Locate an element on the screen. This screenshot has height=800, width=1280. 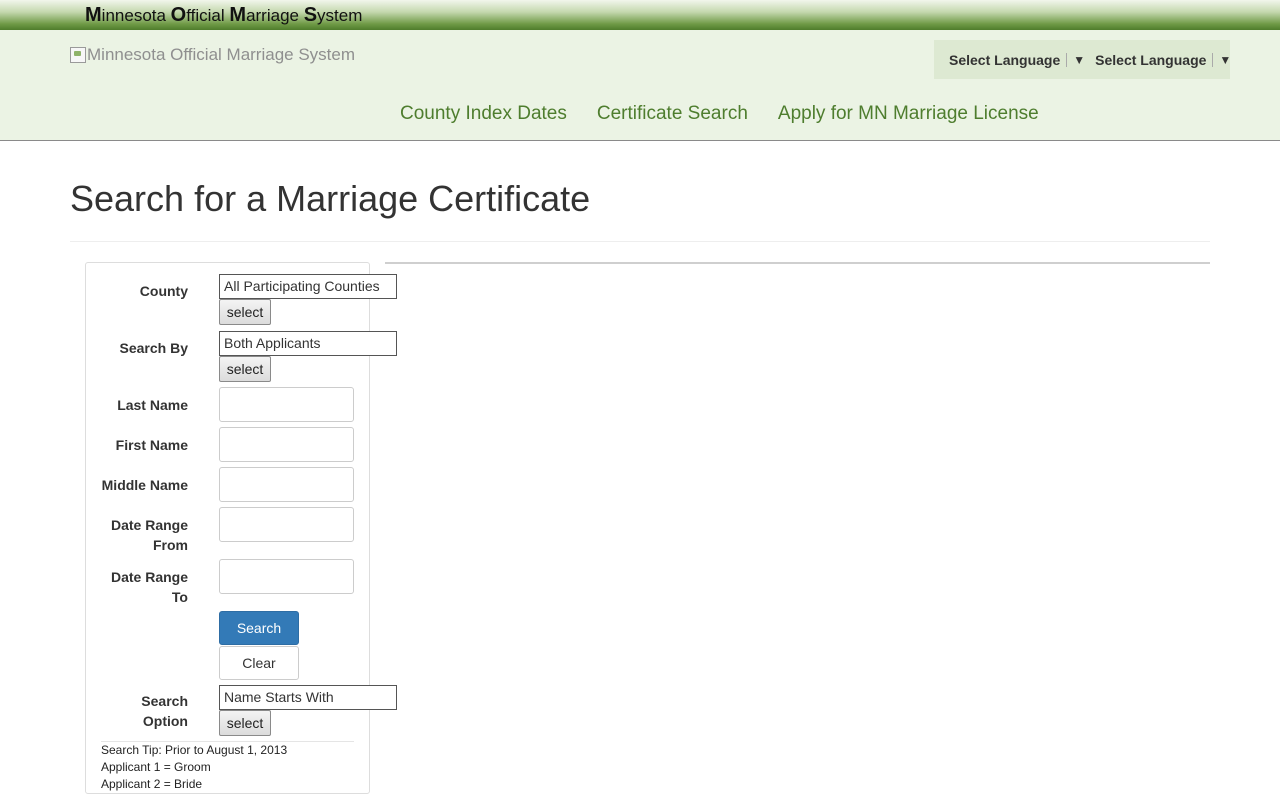
site-title-letter: S is located at coordinates (310, 15).